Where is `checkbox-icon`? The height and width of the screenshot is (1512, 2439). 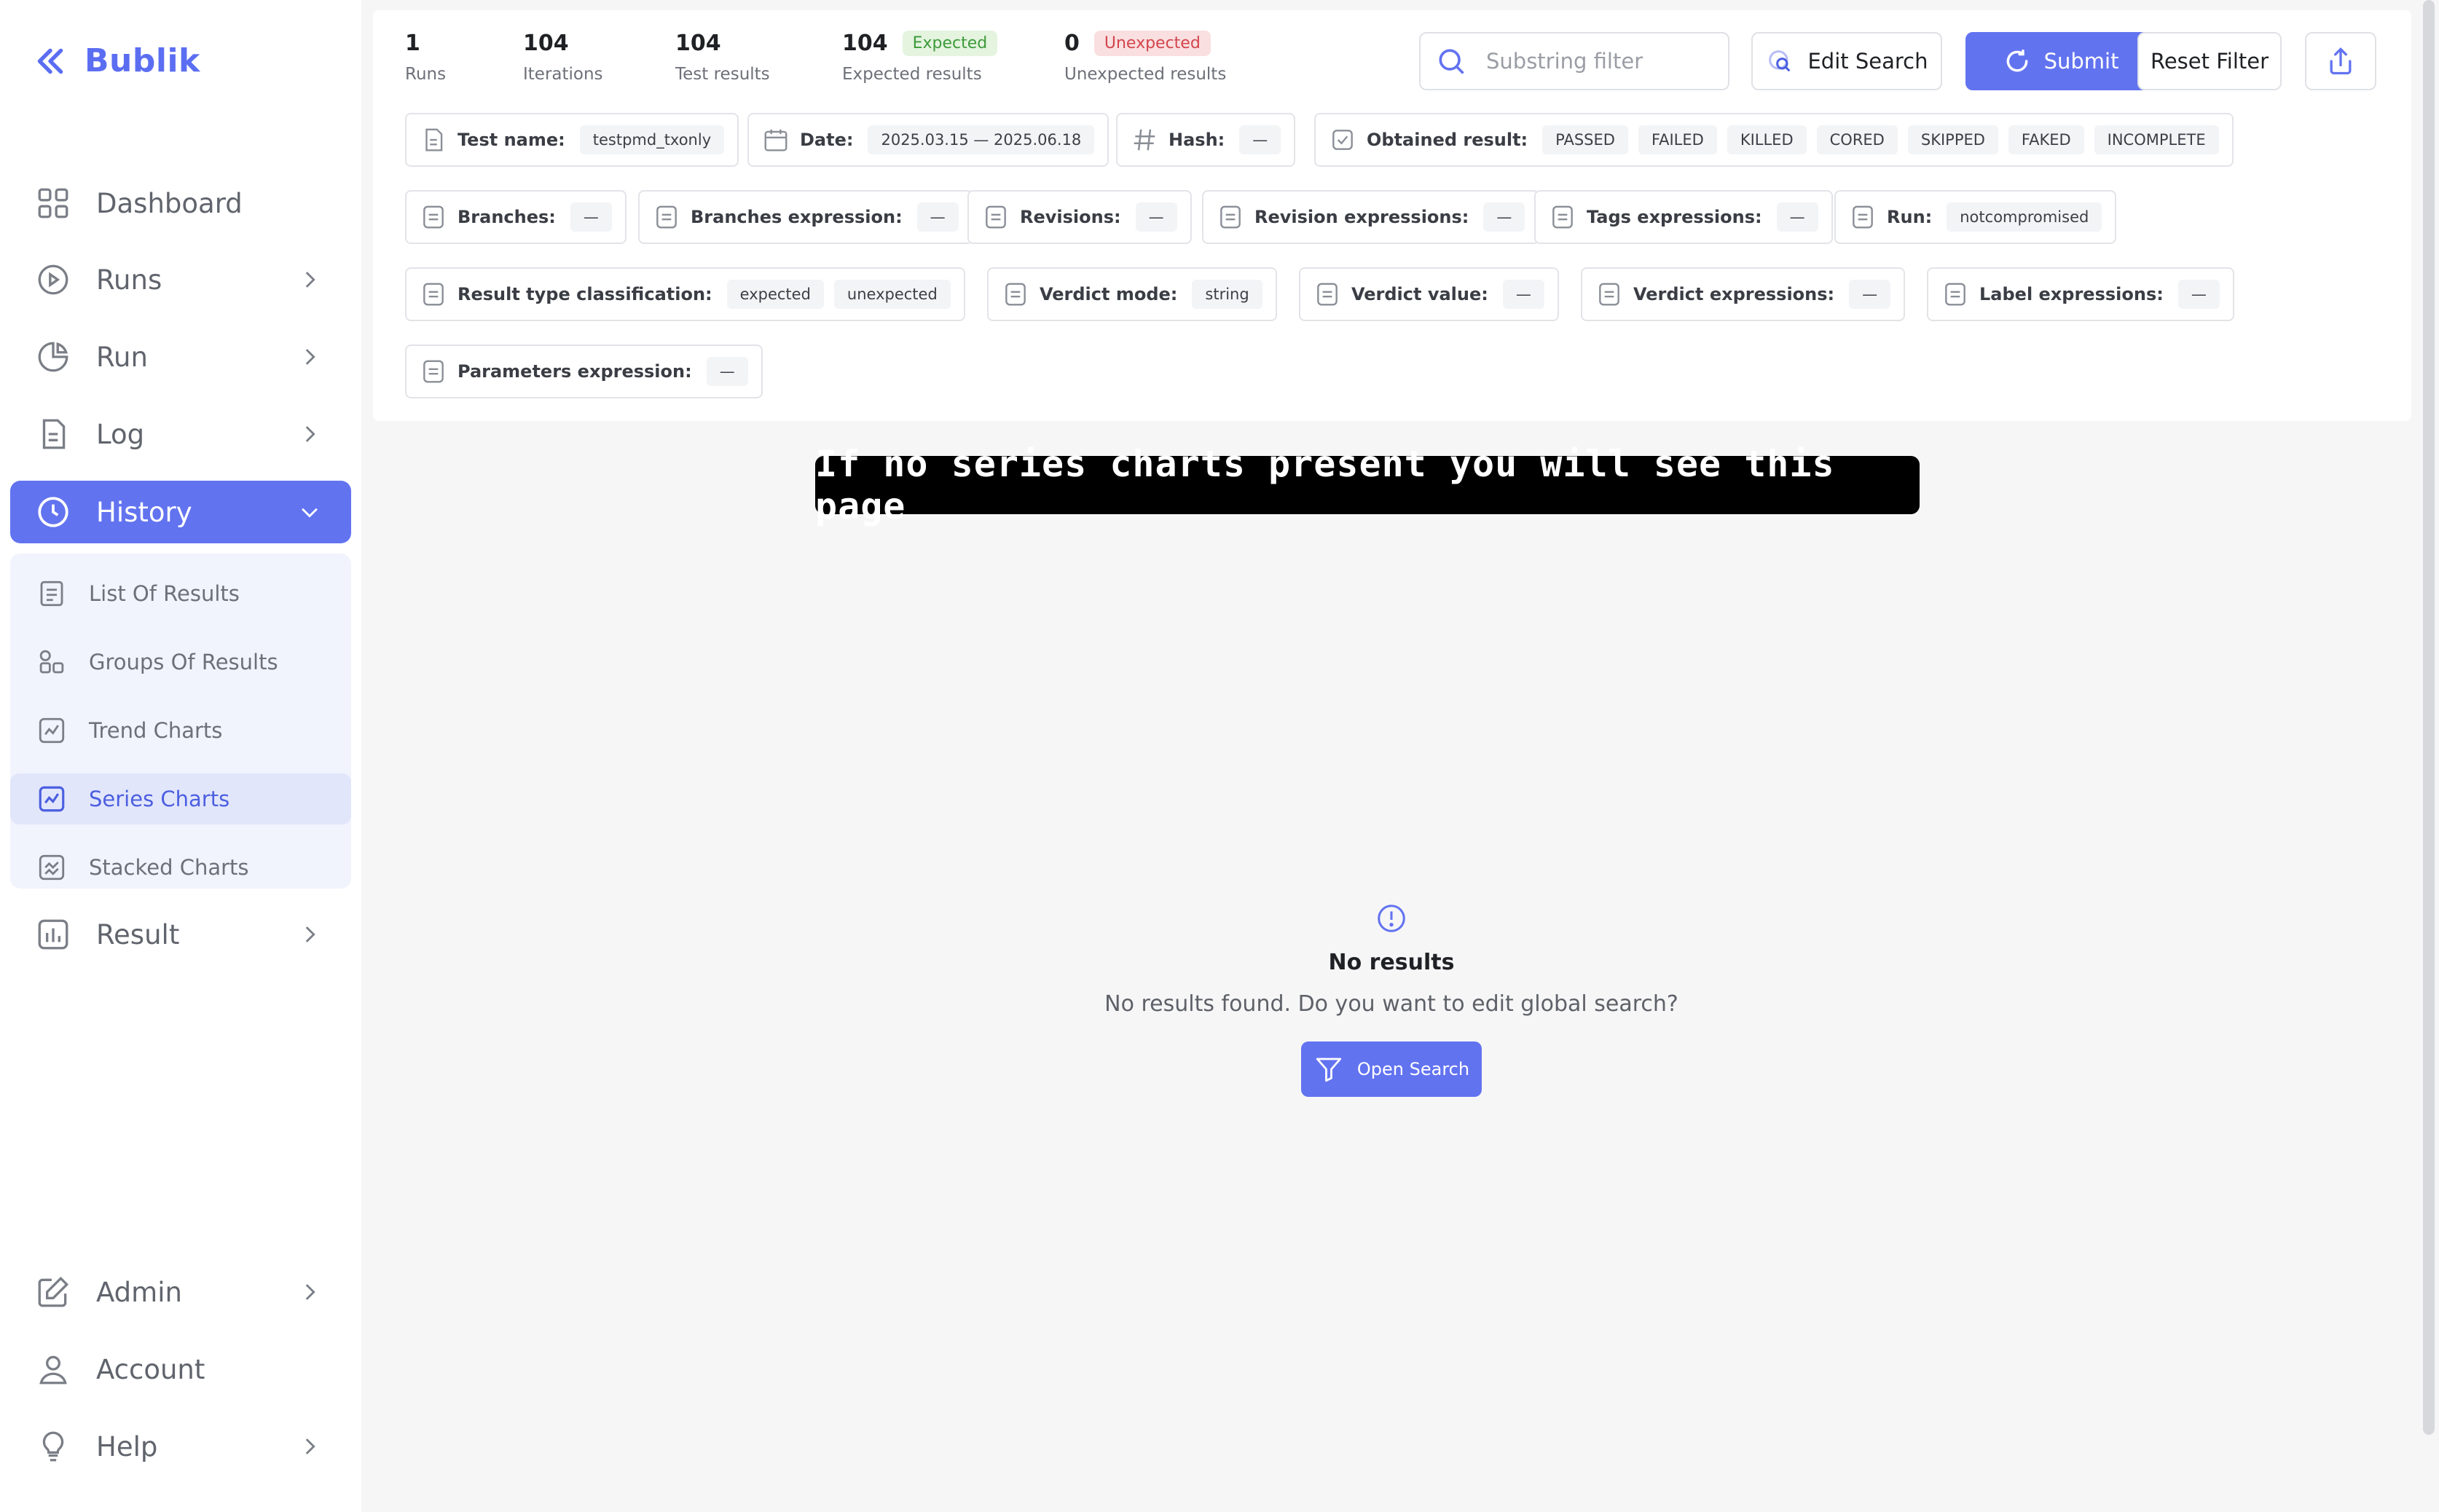 checkbox-icon is located at coordinates (1342, 140).